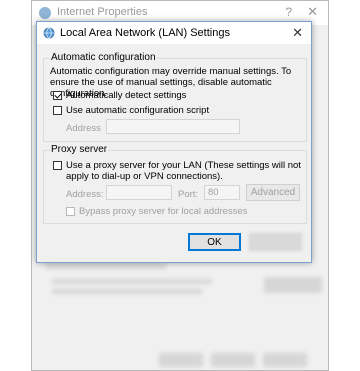  What do you see at coordinates (293, 285) in the screenshot?
I see `blurred-section-button` at bounding box center [293, 285].